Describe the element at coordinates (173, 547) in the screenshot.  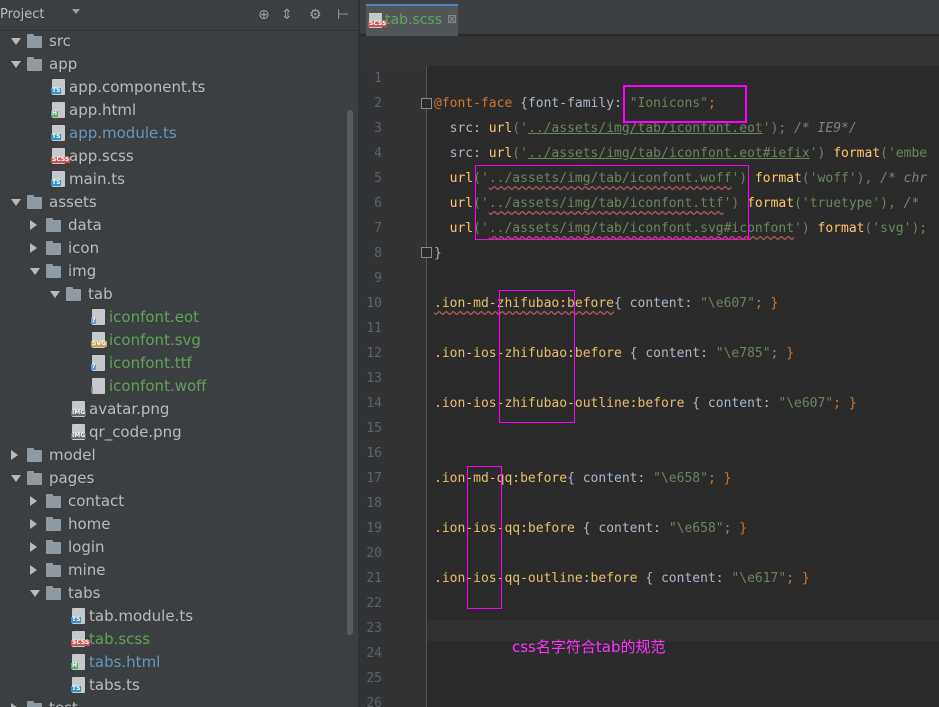
I see `tree-folder-login: login` at that location.